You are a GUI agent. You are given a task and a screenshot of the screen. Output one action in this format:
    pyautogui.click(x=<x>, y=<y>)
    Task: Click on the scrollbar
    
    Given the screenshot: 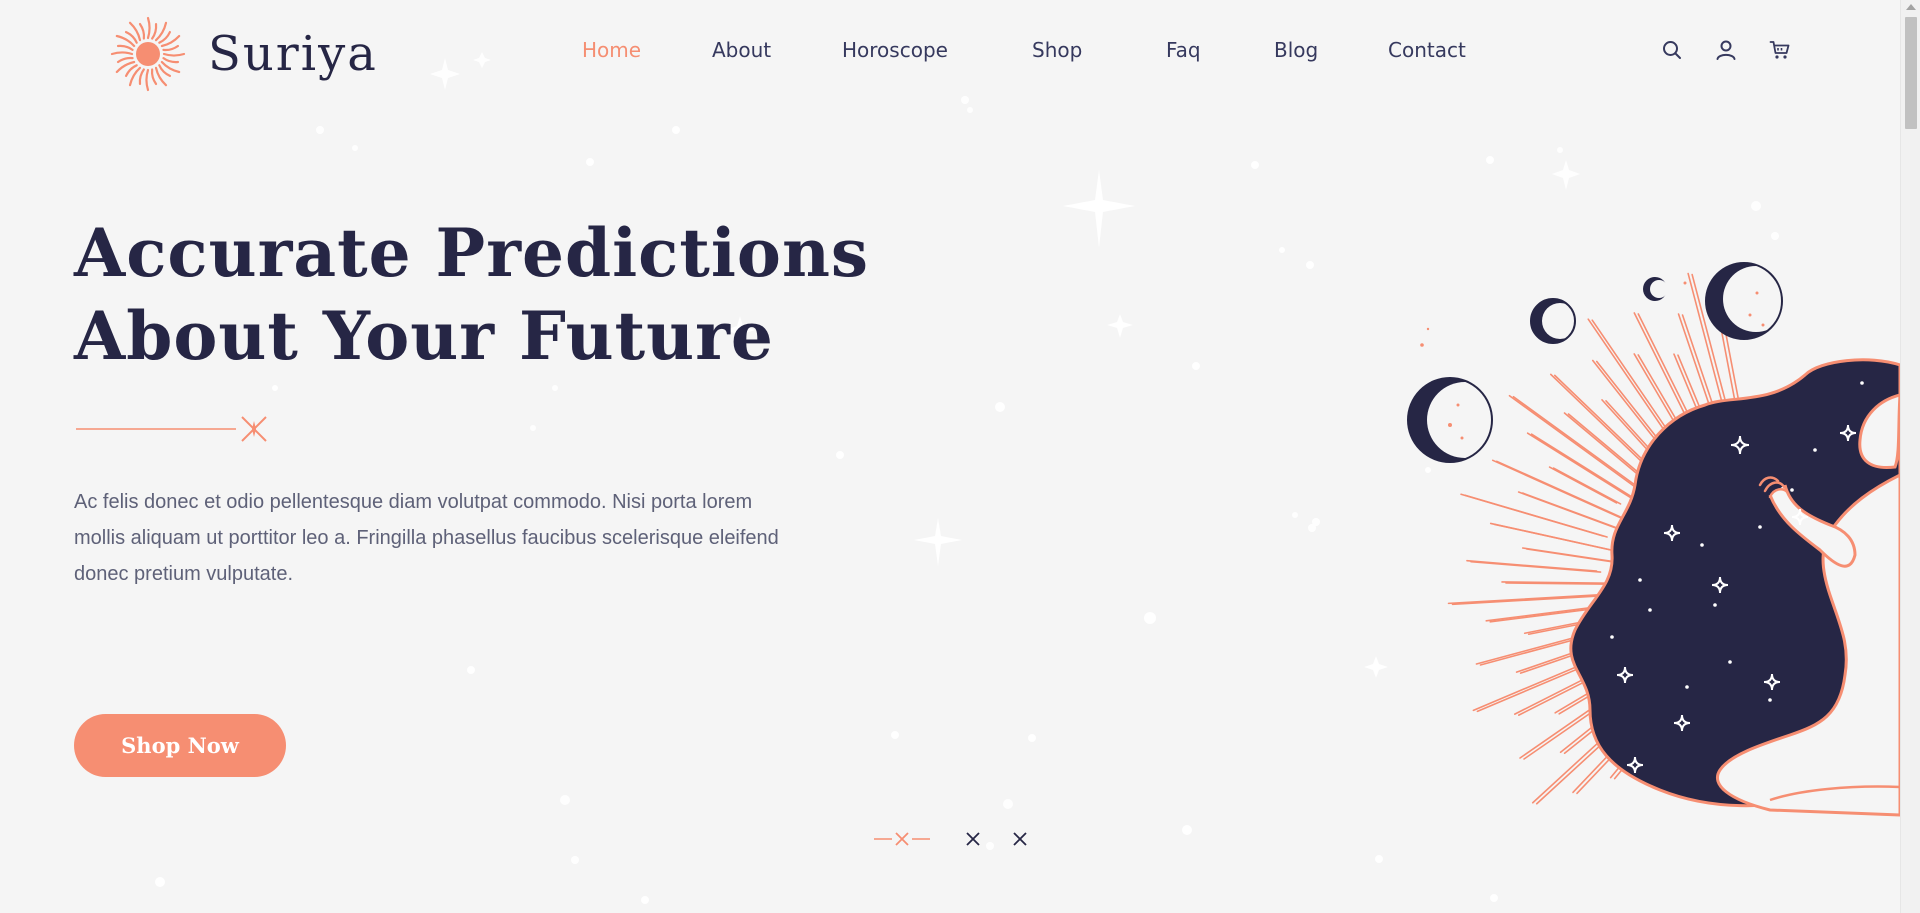 What is the action you would take?
    pyautogui.click(x=1910, y=456)
    